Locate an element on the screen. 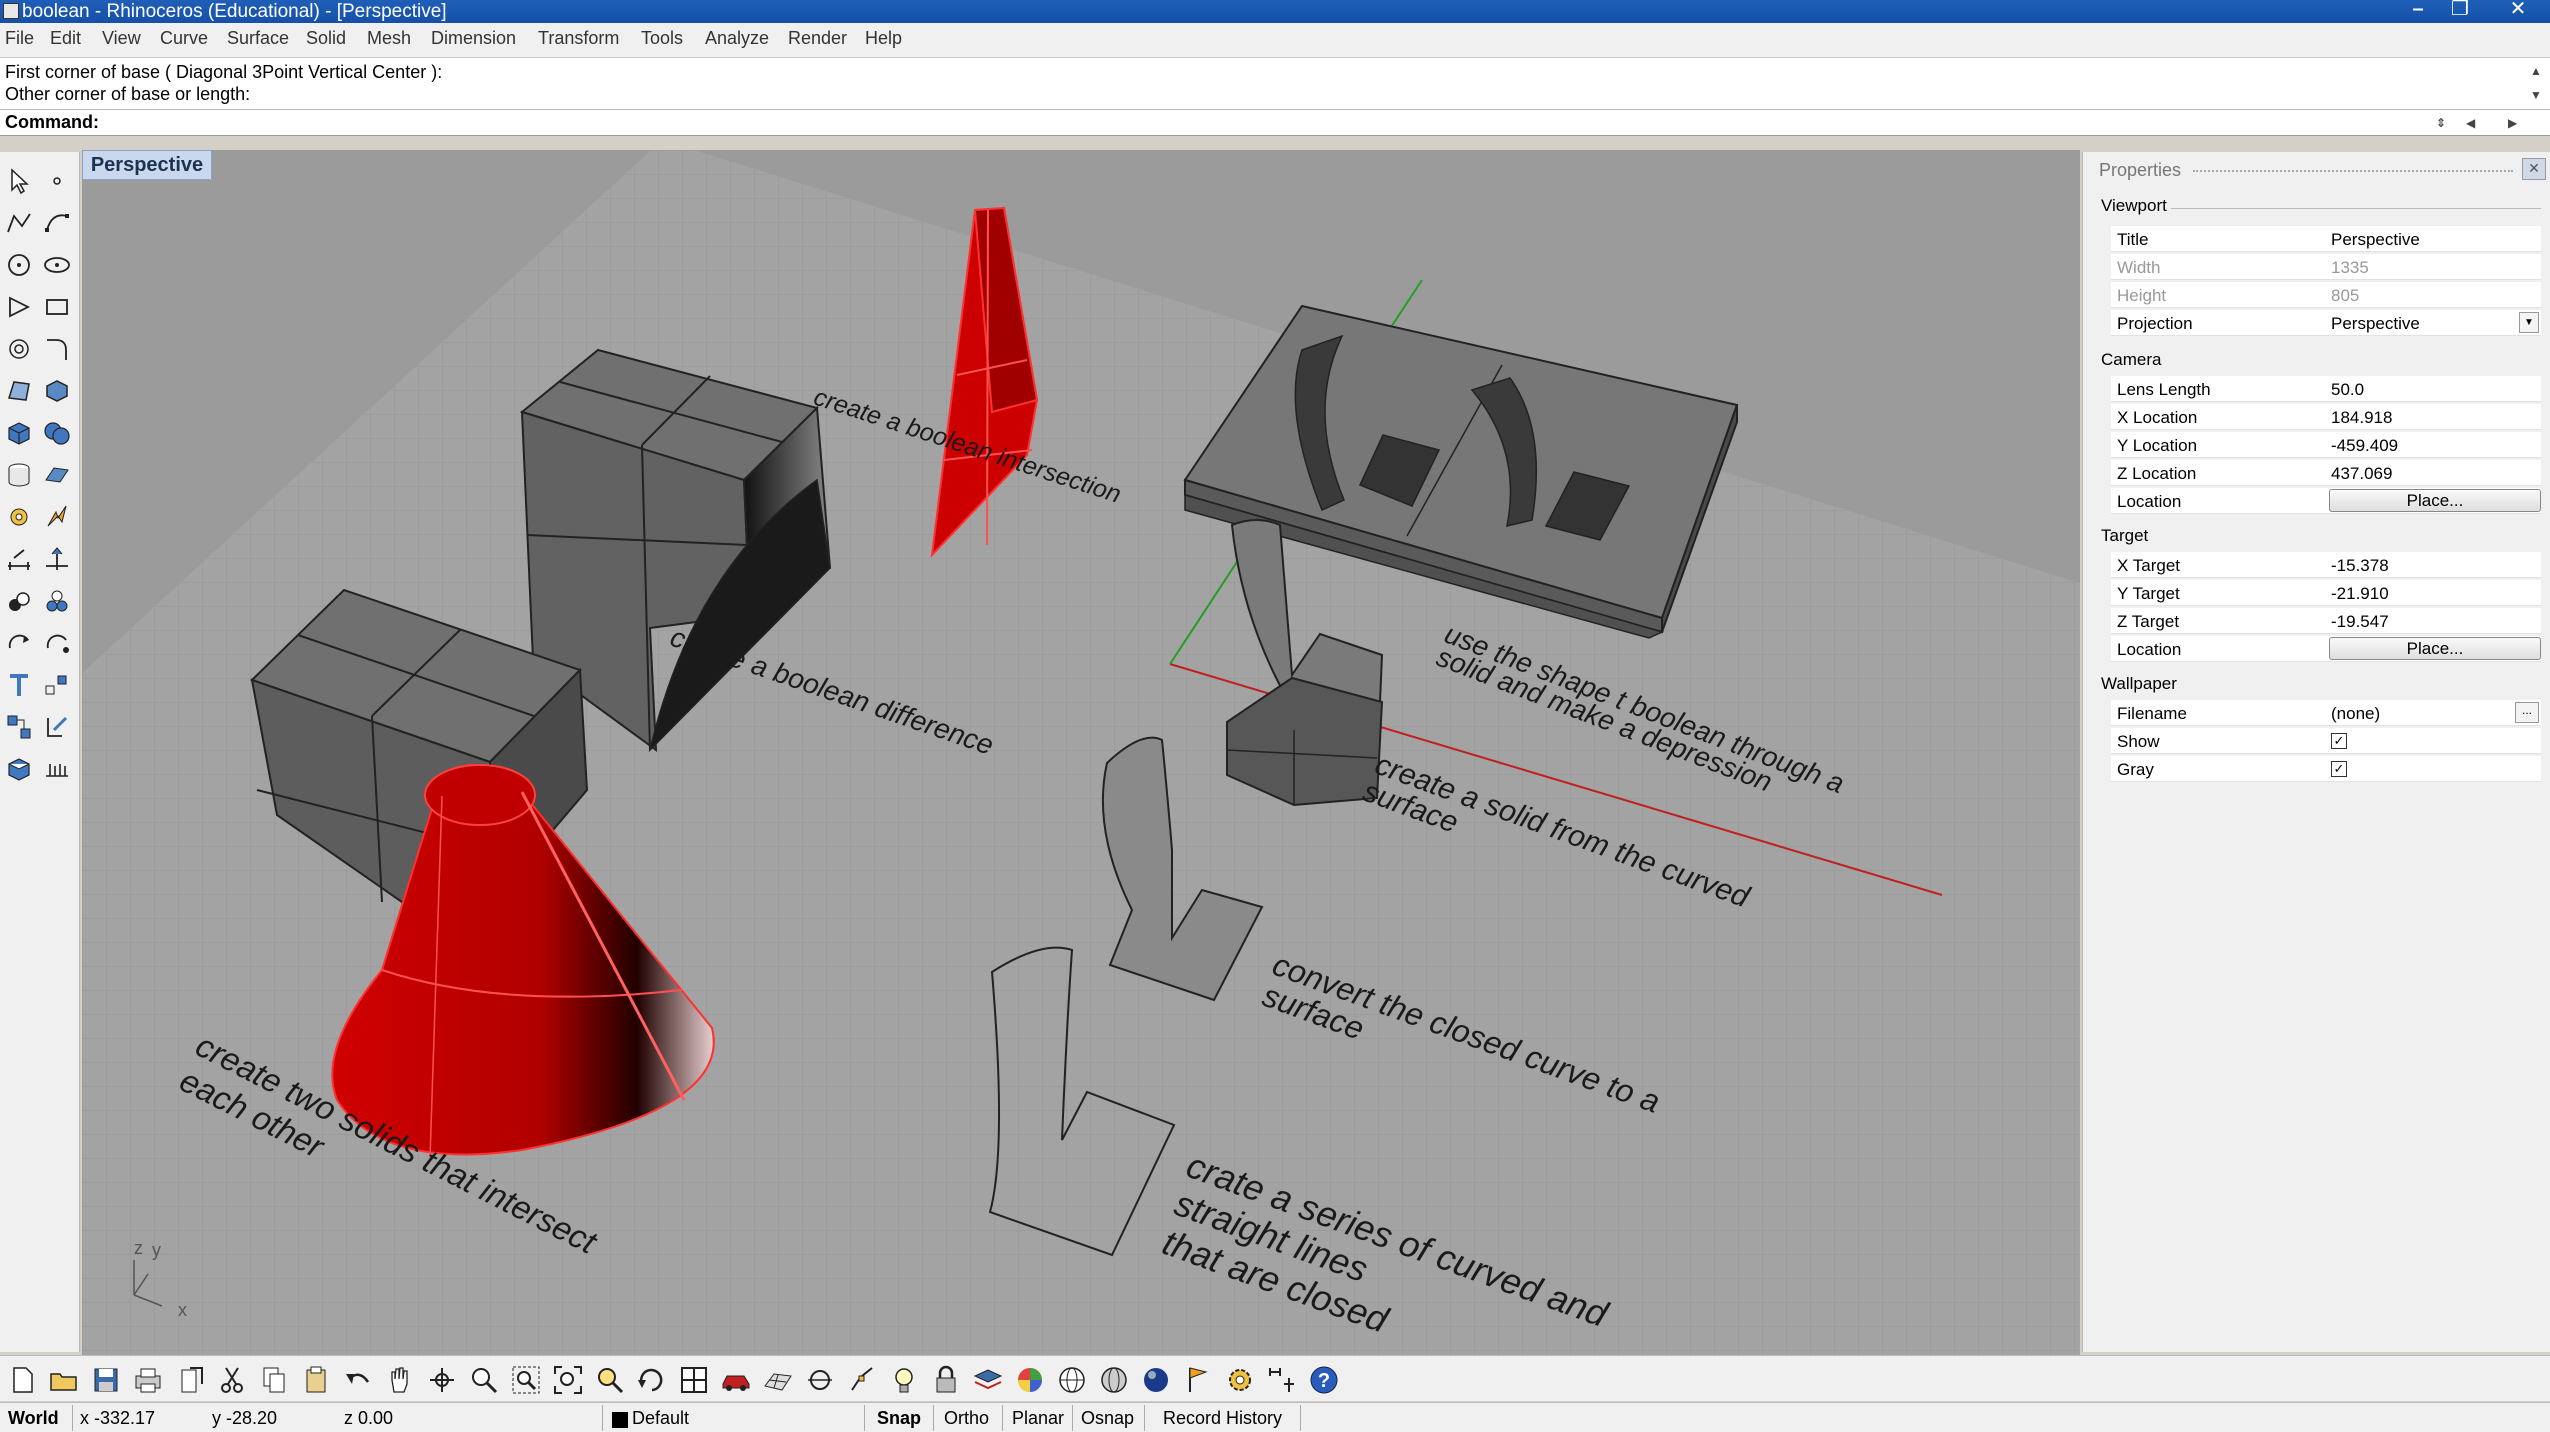 The height and width of the screenshot is (1432, 2550). gray-checkbox: ✓ is located at coordinates (2339, 769).